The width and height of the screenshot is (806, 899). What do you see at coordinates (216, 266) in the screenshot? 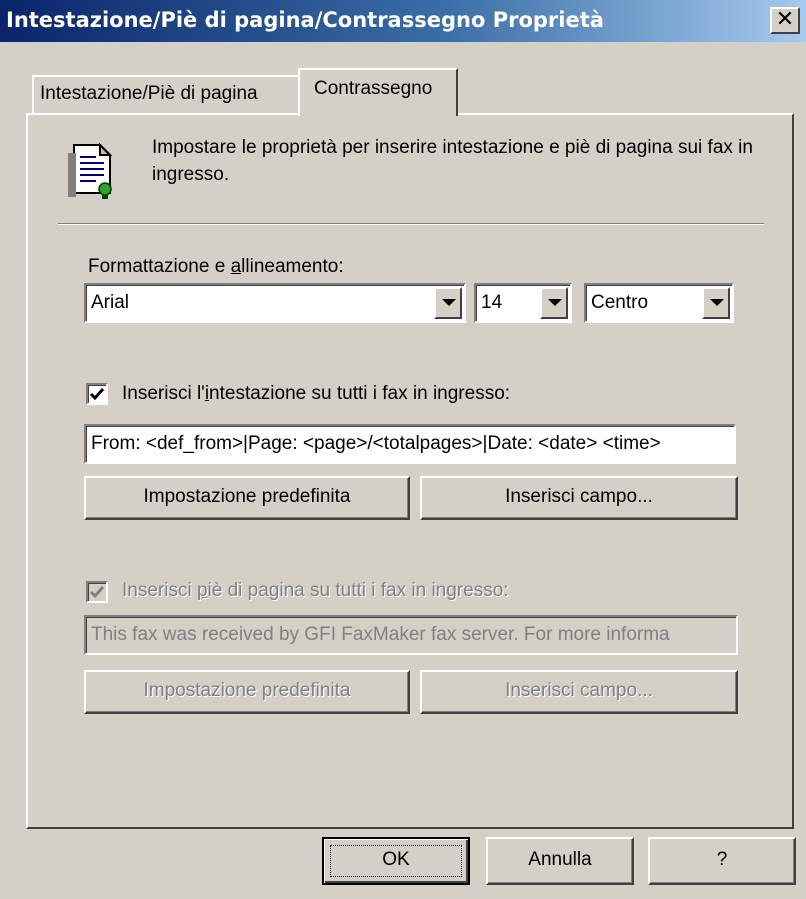
I see `formatting-label: Formattazione e allineamento:` at bounding box center [216, 266].